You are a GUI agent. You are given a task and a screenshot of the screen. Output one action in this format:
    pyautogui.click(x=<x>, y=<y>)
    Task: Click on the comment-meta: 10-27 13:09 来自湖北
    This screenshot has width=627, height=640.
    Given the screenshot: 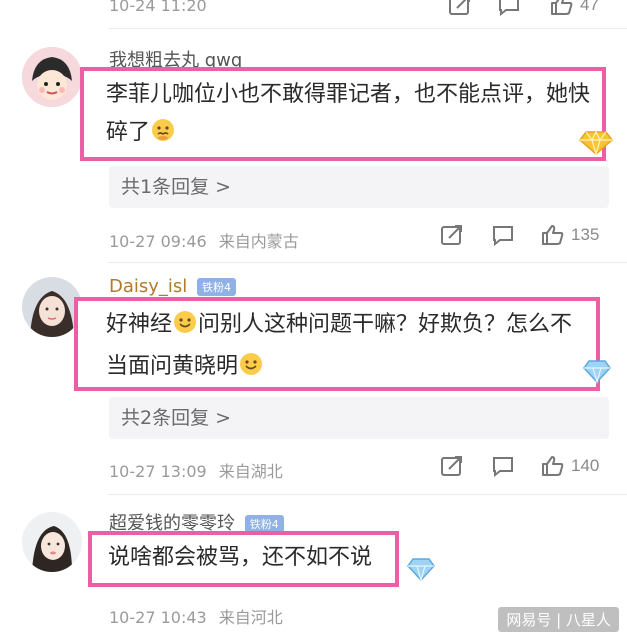 What is the action you would take?
    pyautogui.click(x=196, y=470)
    